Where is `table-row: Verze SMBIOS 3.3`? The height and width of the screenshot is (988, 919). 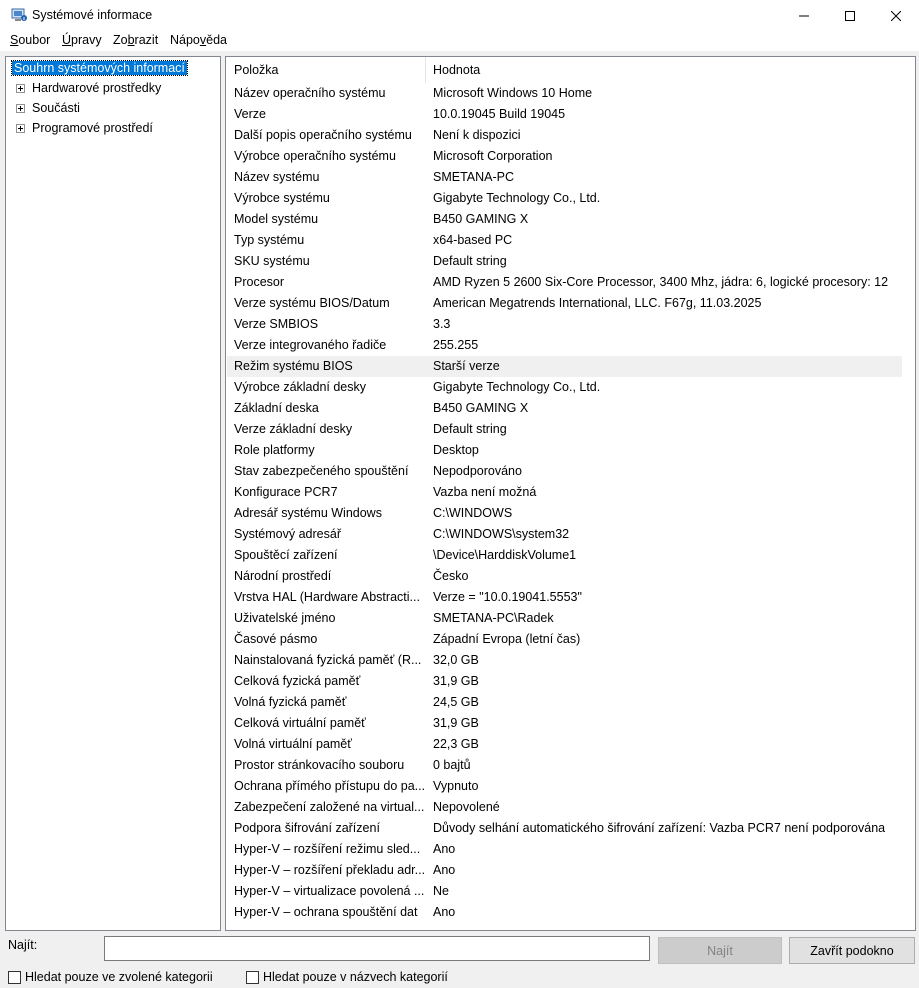 table-row: Verze SMBIOS 3.3 is located at coordinates (564, 324).